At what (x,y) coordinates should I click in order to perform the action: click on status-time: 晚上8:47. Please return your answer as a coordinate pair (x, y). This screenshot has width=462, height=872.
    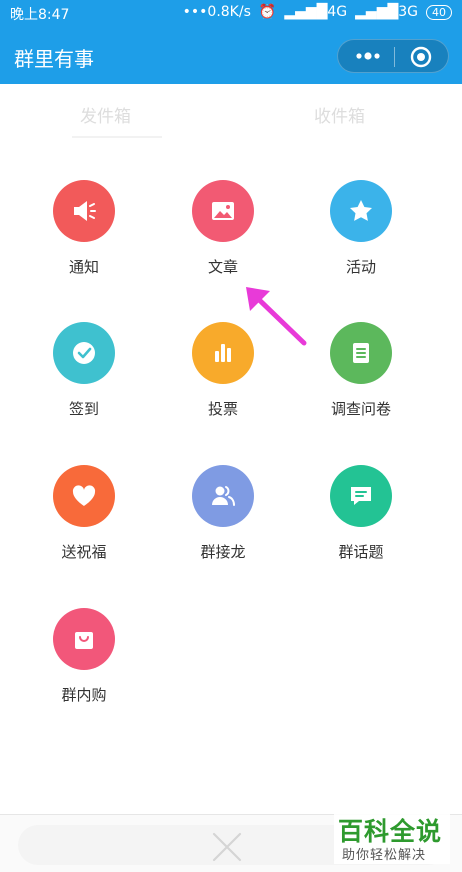
    Looking at the image, I should click on (40, 15).